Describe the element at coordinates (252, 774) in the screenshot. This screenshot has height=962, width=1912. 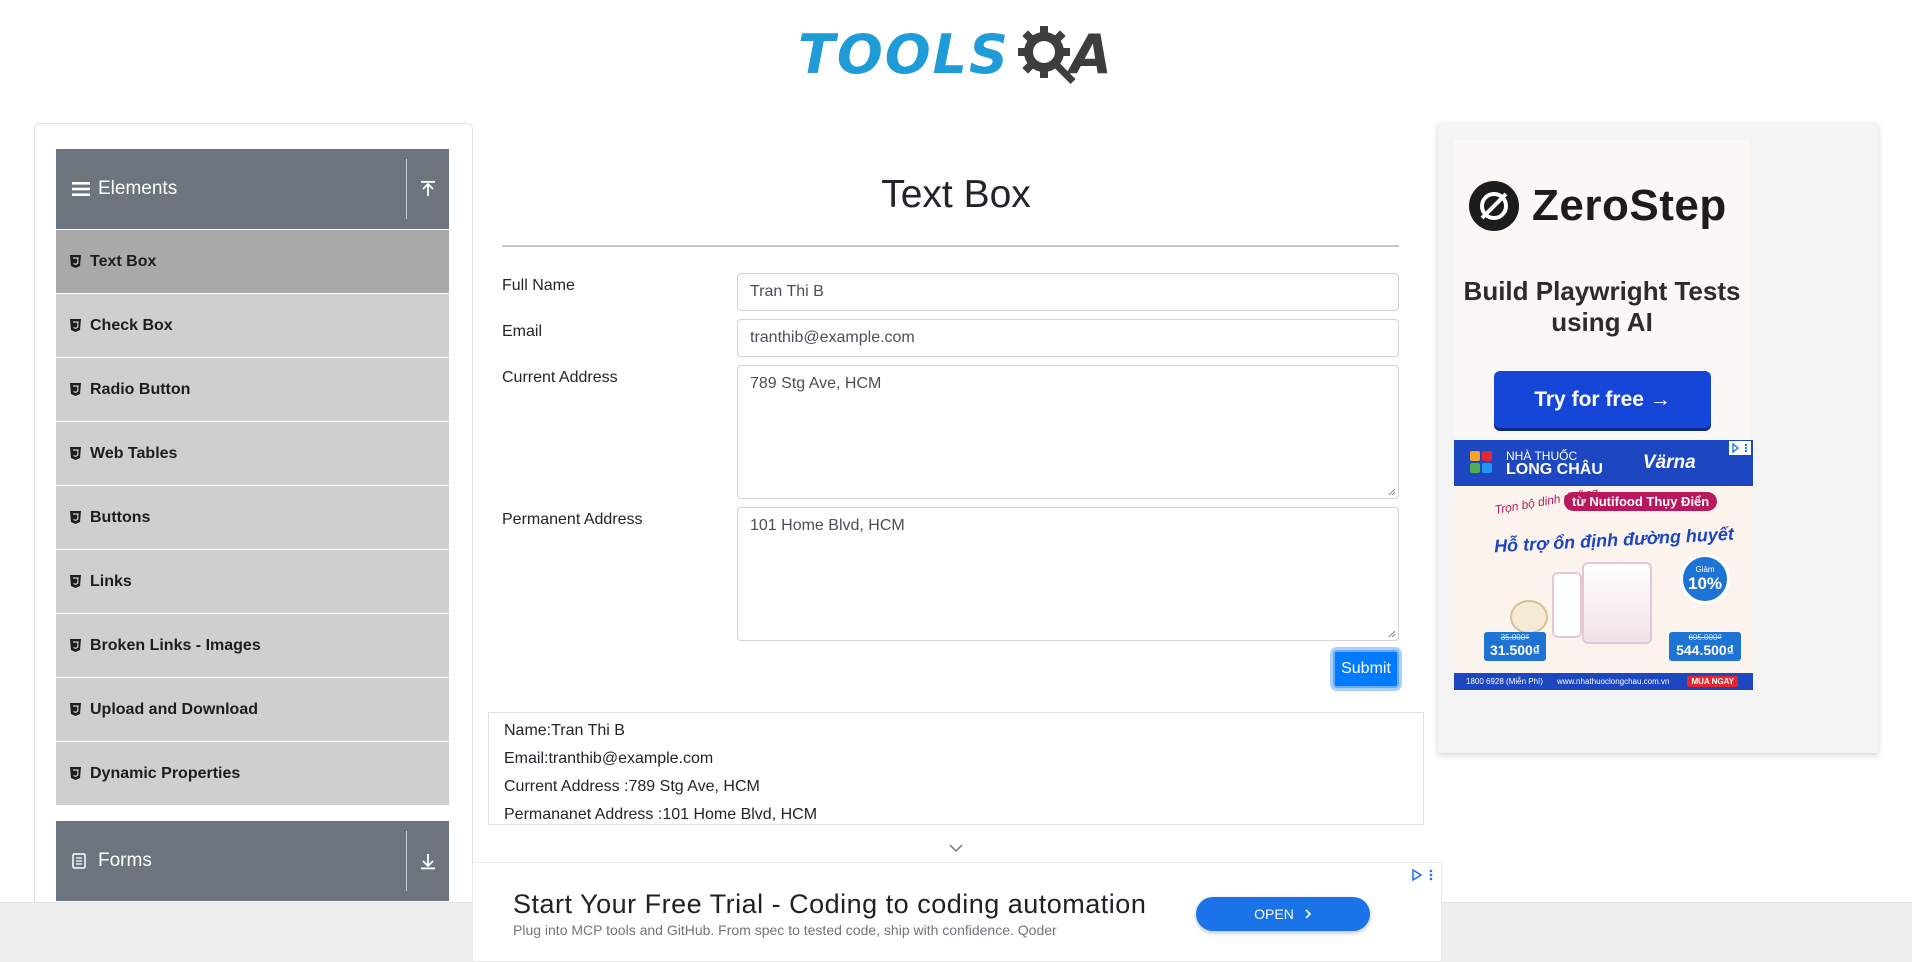
I see `sidebar-item-dynamic-properties: Dynamic Properties` at that location.